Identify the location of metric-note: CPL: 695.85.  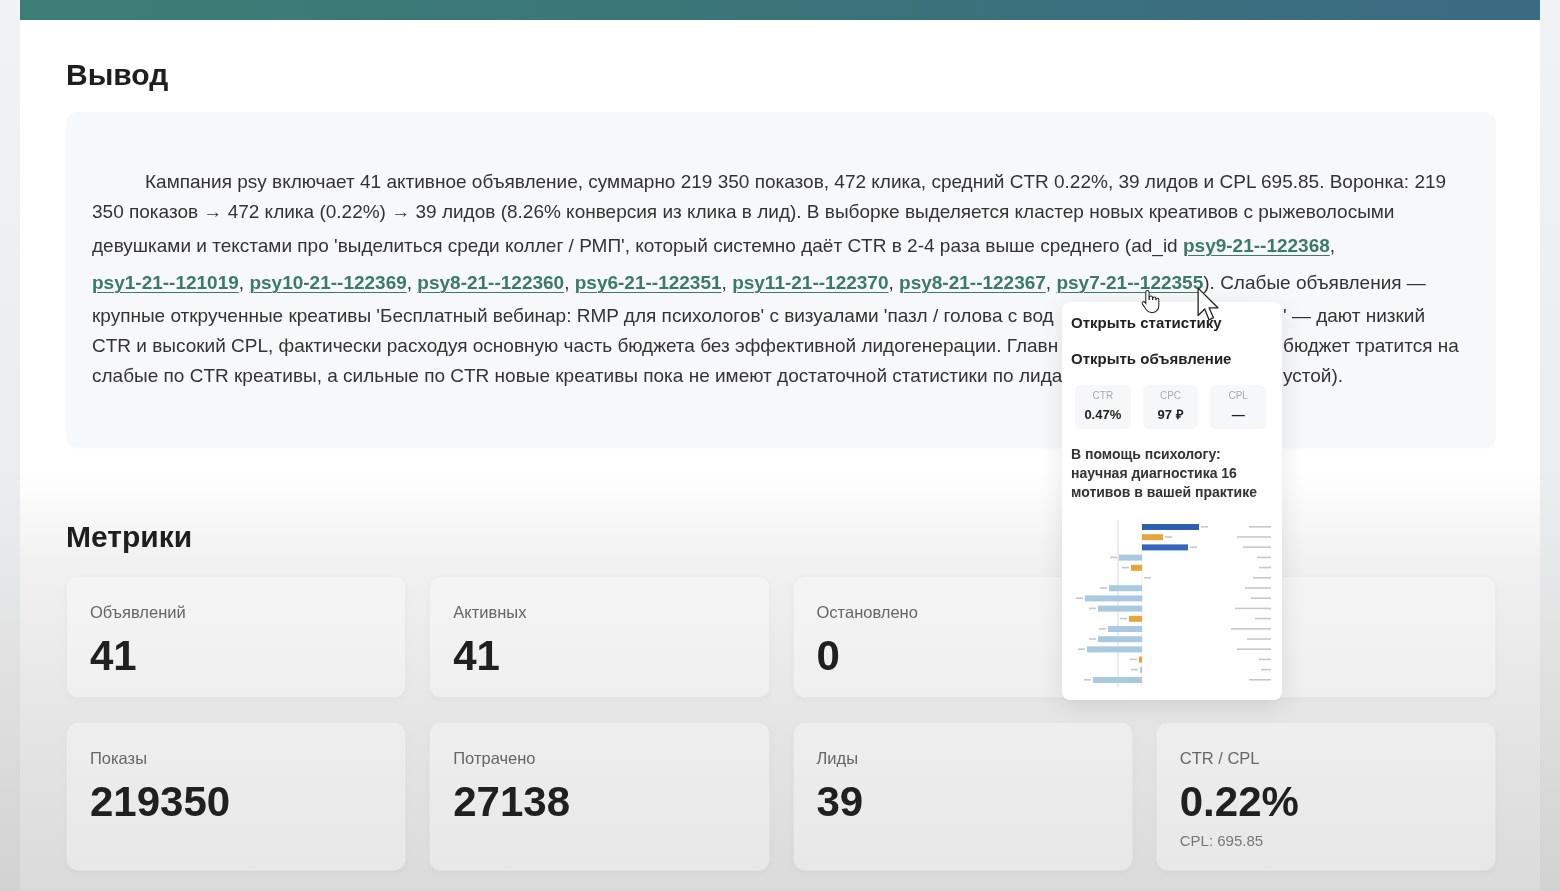
(1222, 841).